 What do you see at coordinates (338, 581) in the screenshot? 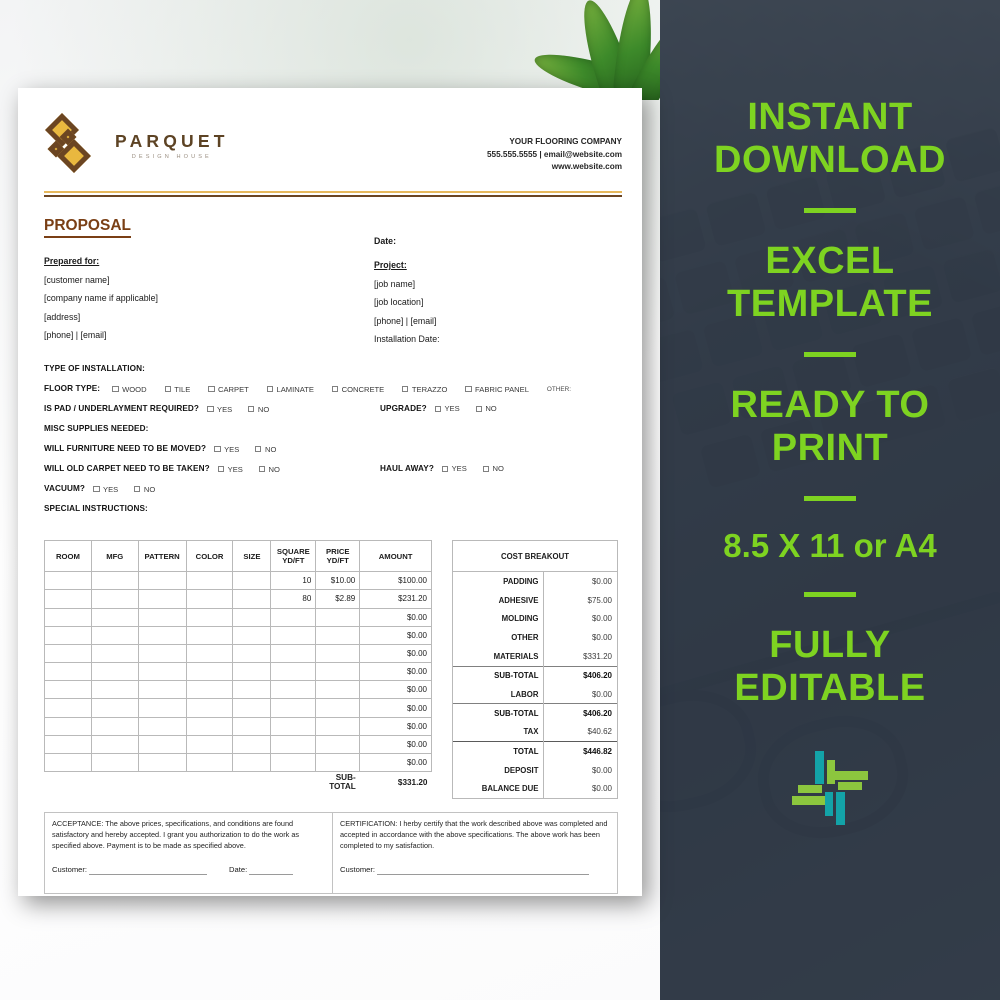
I see `cell-price: $10.00` at bounding box center [338, 581].